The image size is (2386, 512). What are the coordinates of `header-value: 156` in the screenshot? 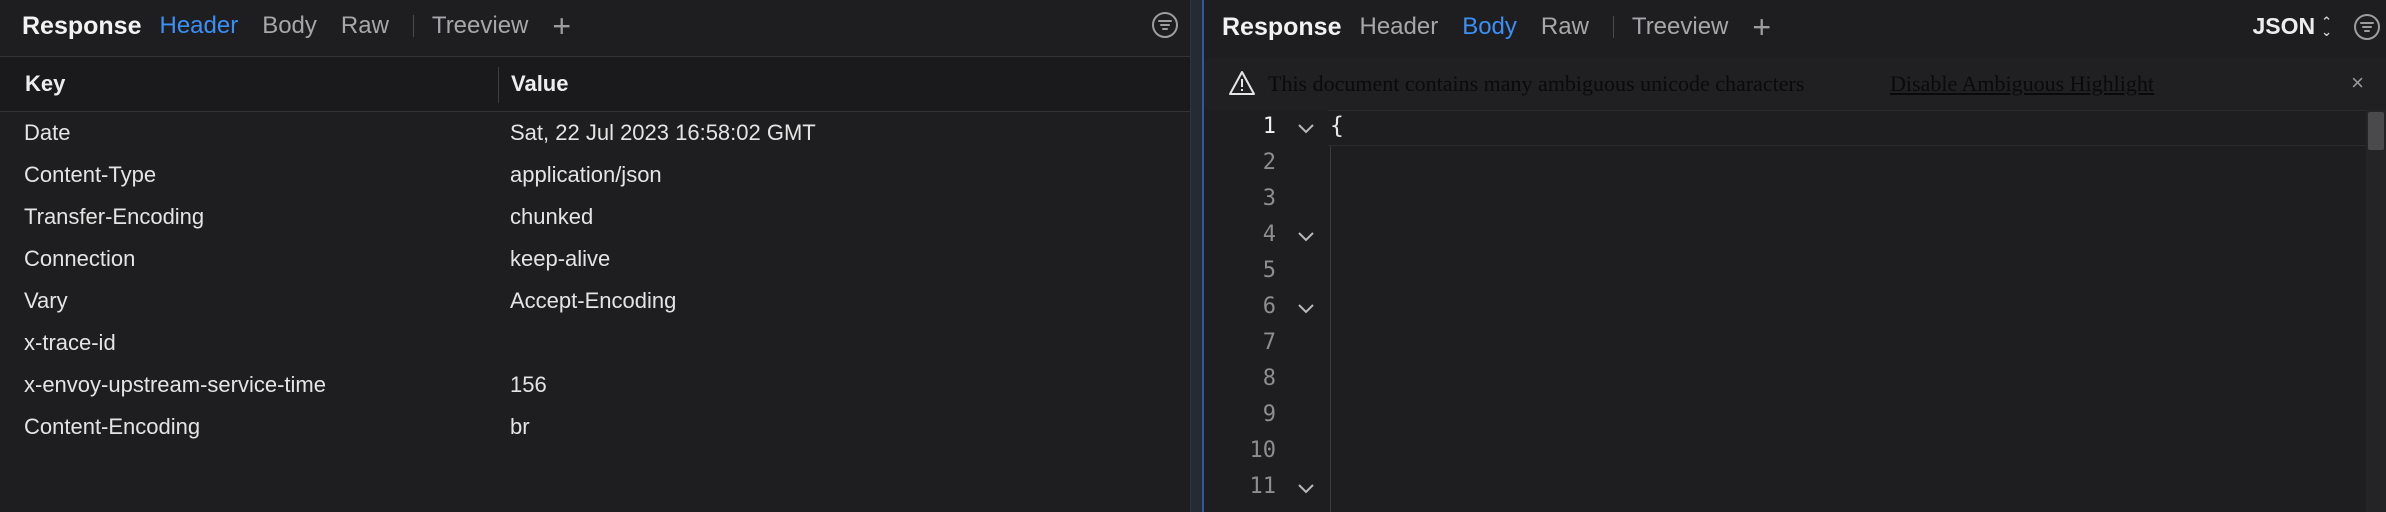 It's located at (528, 384).